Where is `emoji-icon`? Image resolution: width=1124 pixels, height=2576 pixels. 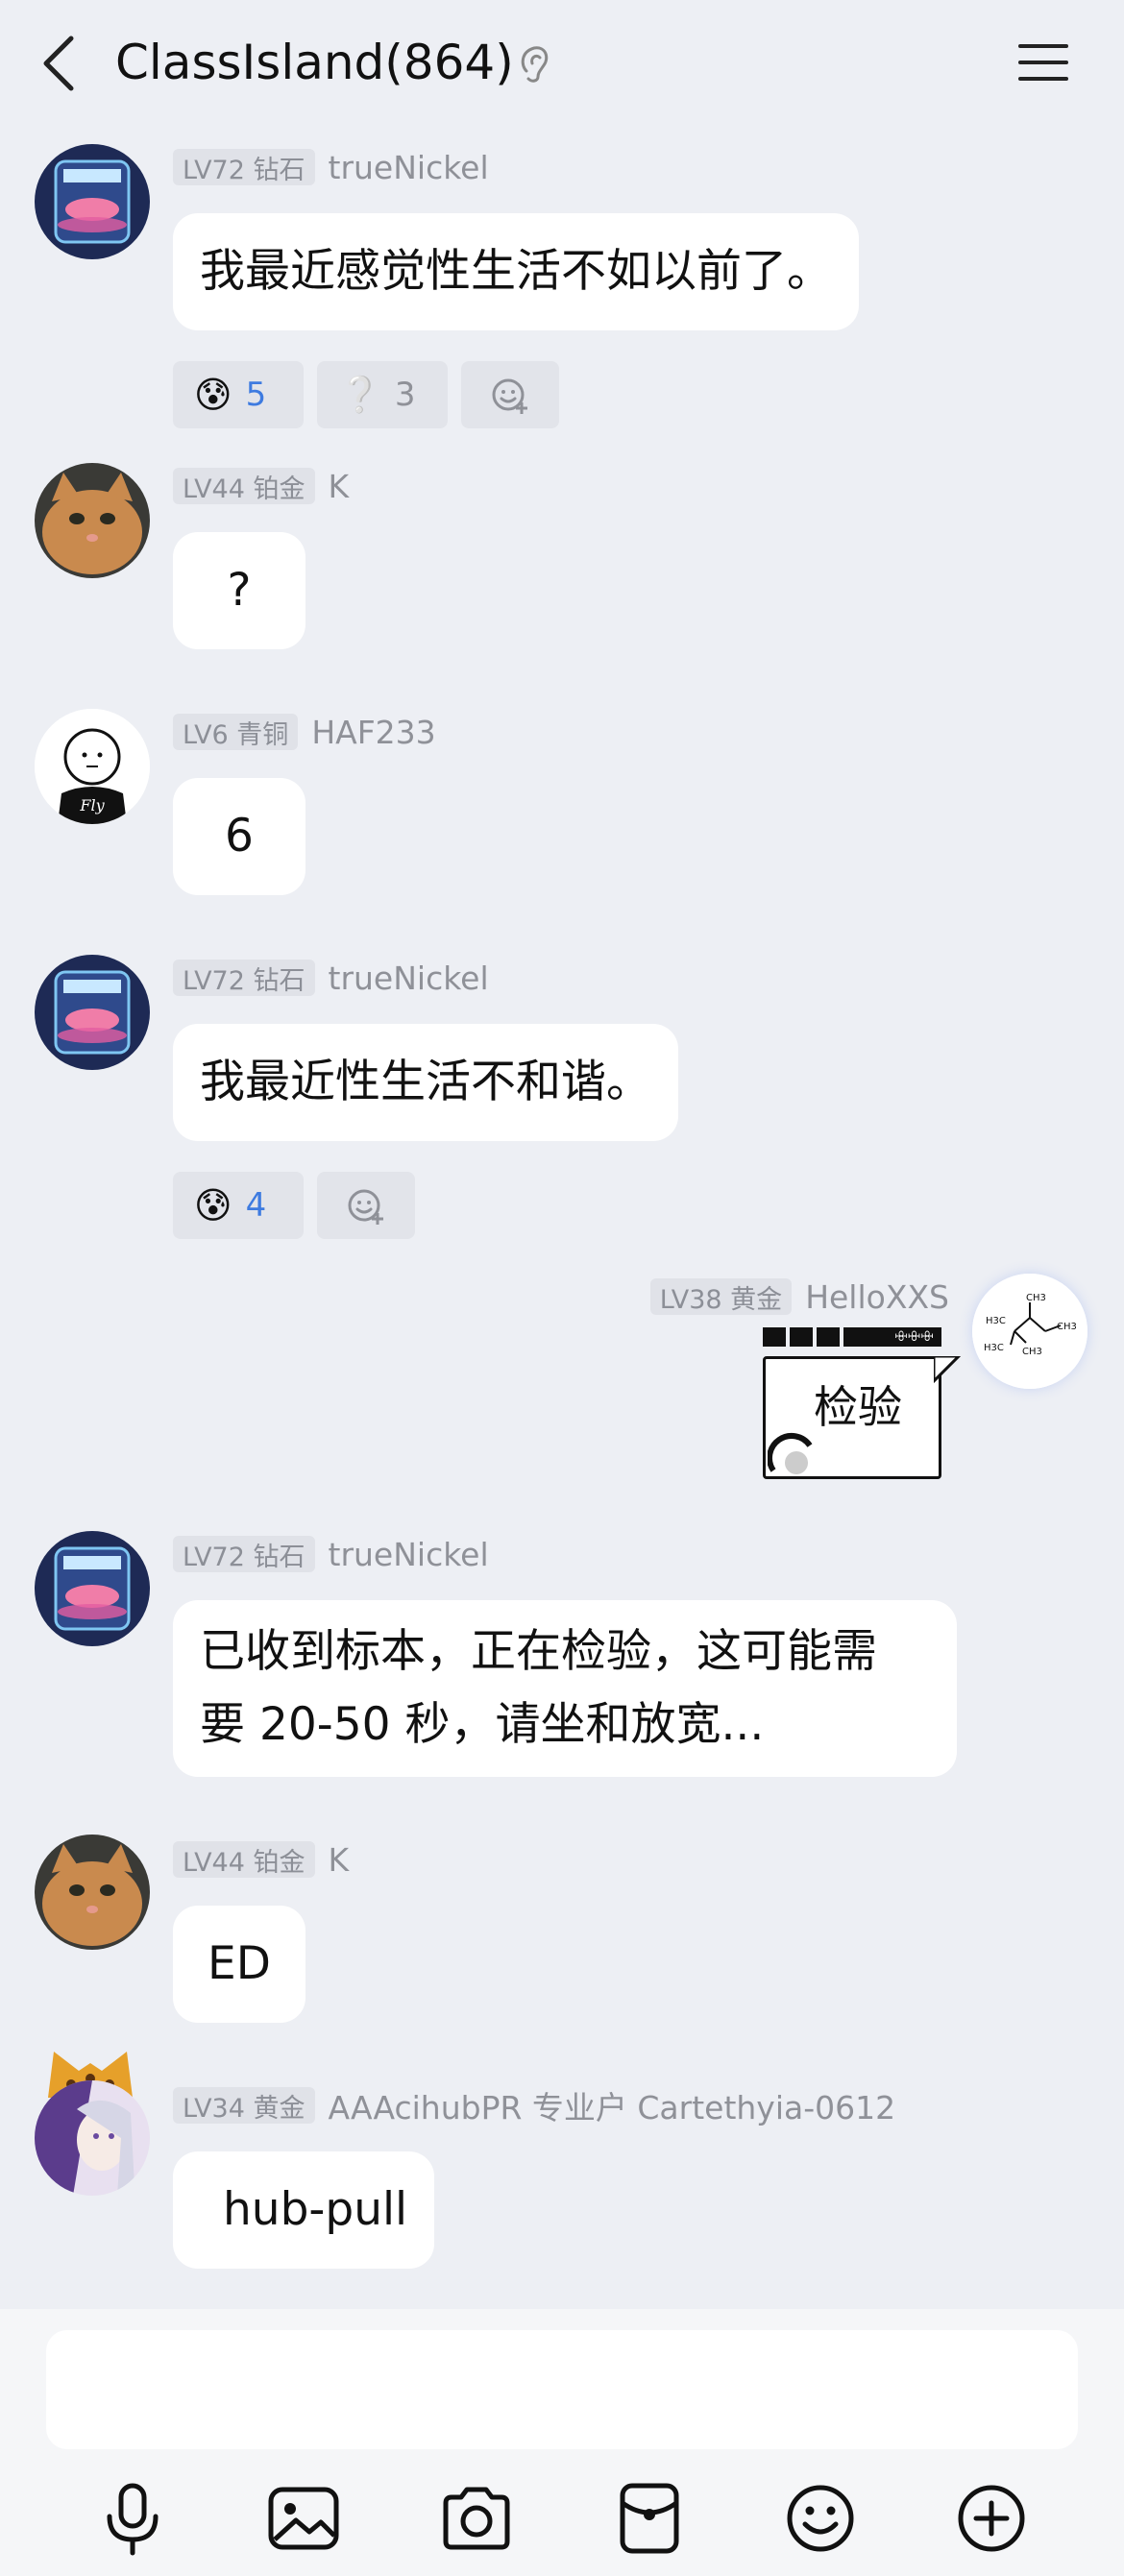 emoji-icon is located at coordinates (820, 2518).